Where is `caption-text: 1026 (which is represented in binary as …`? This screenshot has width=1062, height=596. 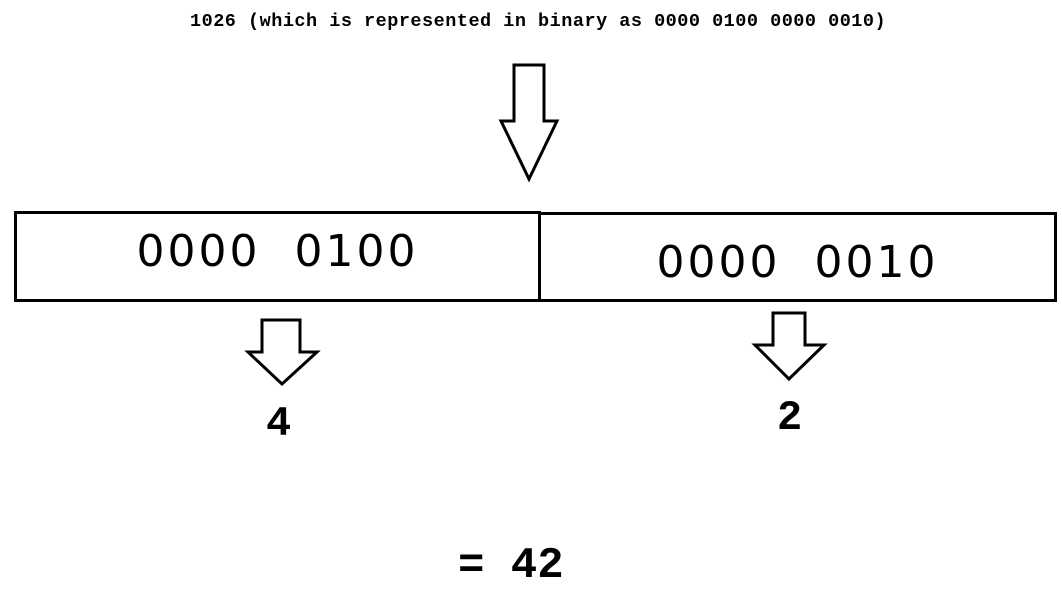
caption-text: 1026 (which is represented in binary as … is located at coordinates (538, 21).